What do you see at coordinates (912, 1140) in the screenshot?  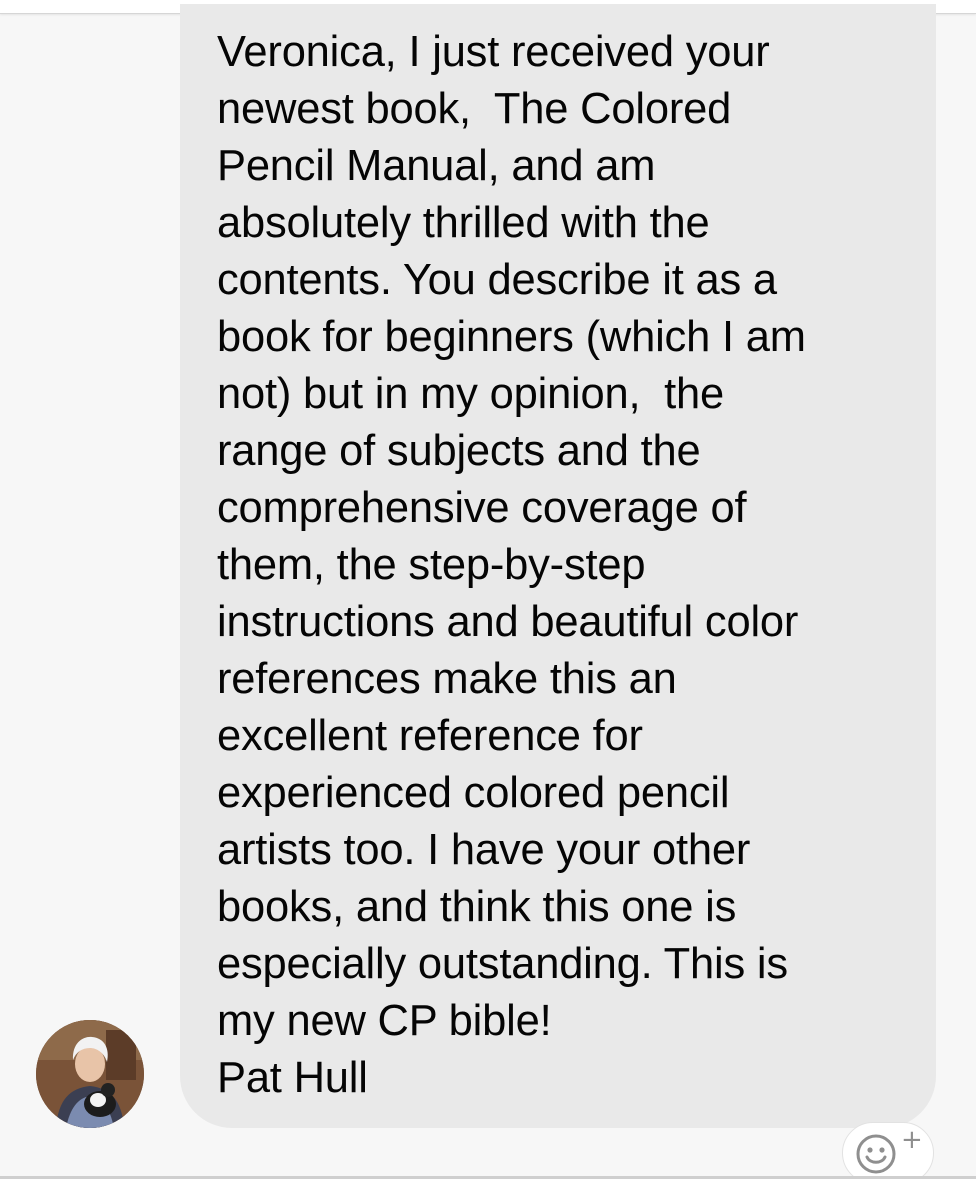 I see `plus-icon: +` at bounding box center [912, 1140].